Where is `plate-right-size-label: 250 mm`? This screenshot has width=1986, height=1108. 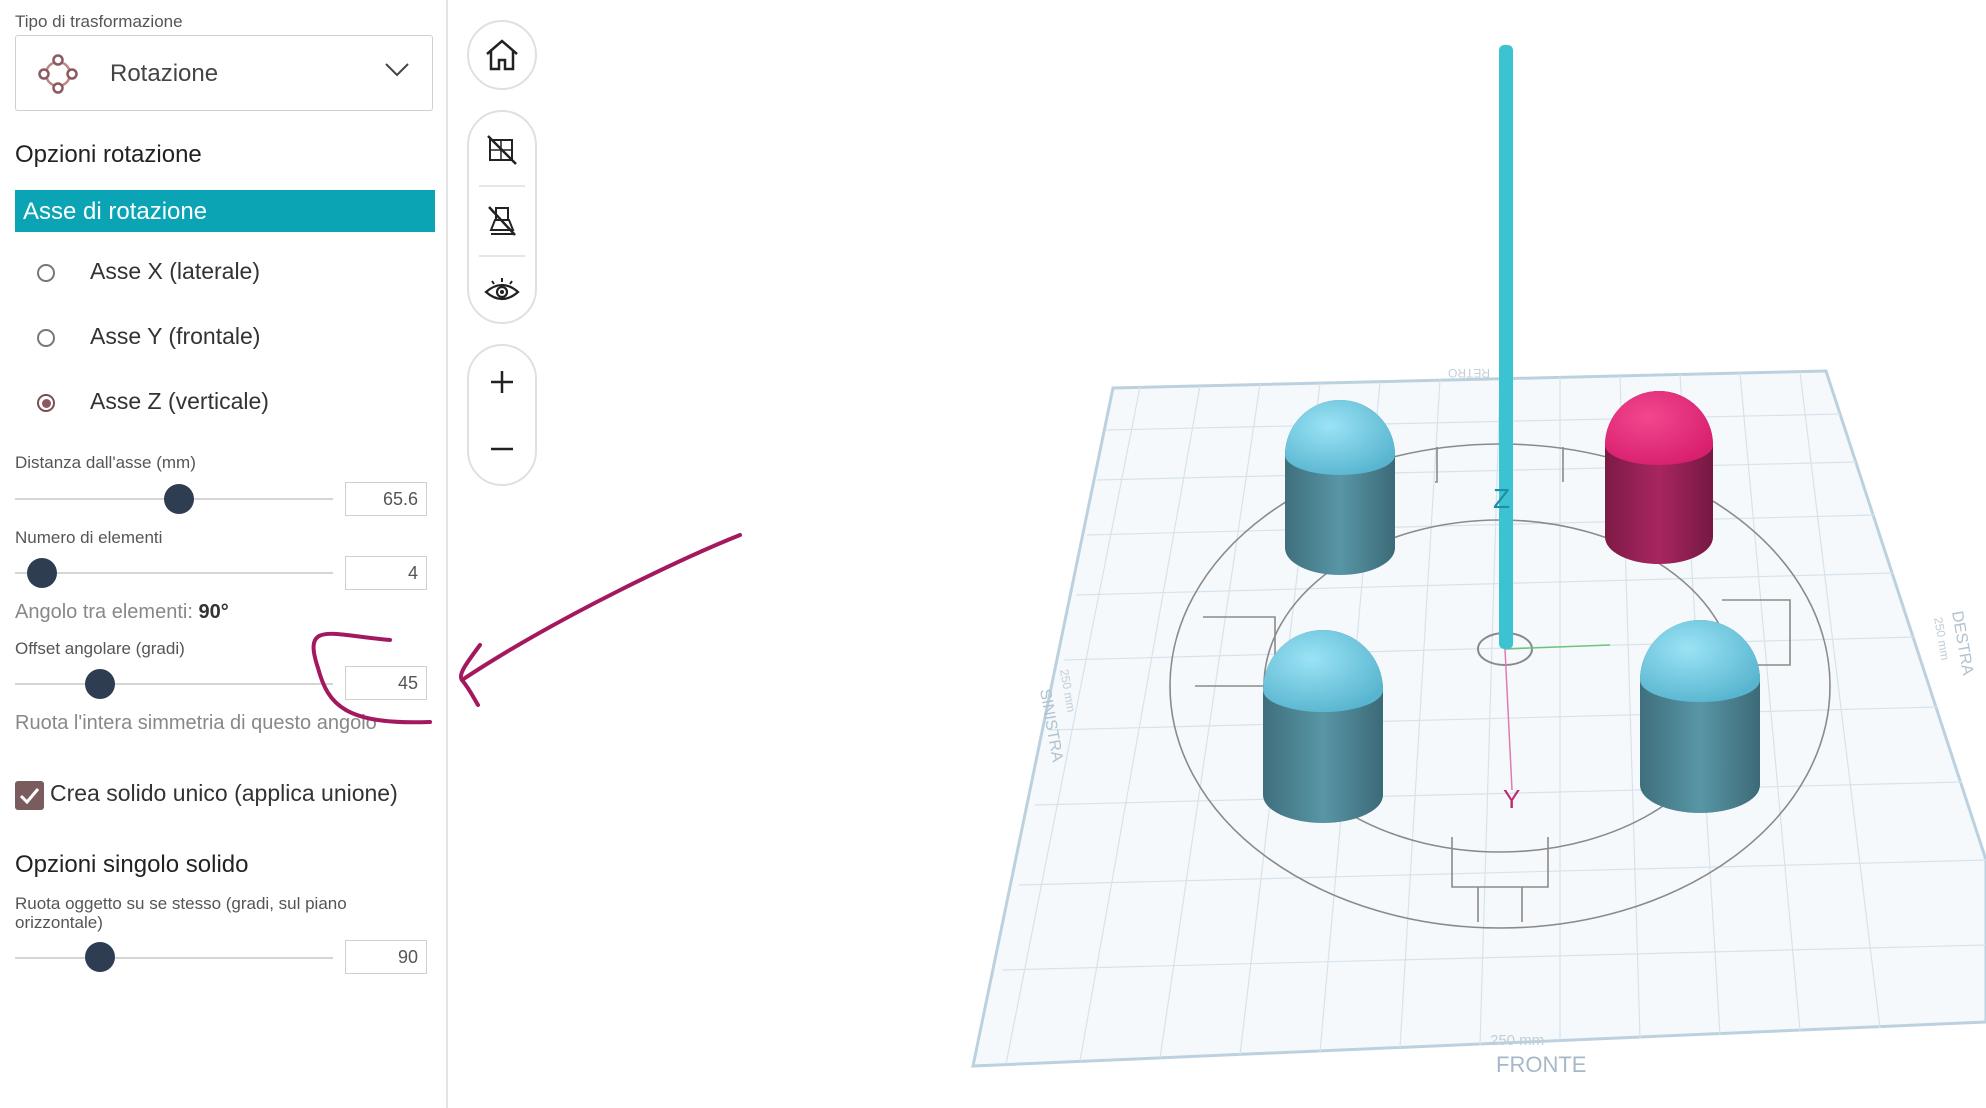 plate-right-size-label: 250 mm is located at coordinates (1941, 638).